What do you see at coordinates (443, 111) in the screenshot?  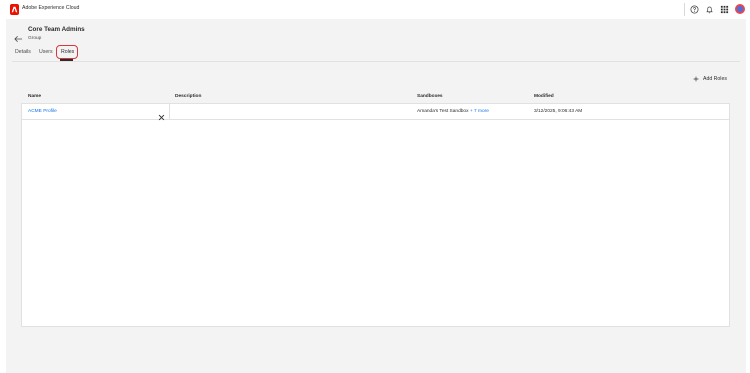 I see `sandbox-name: Amanda's Test Sandbox` at bounding box center [443, 111].